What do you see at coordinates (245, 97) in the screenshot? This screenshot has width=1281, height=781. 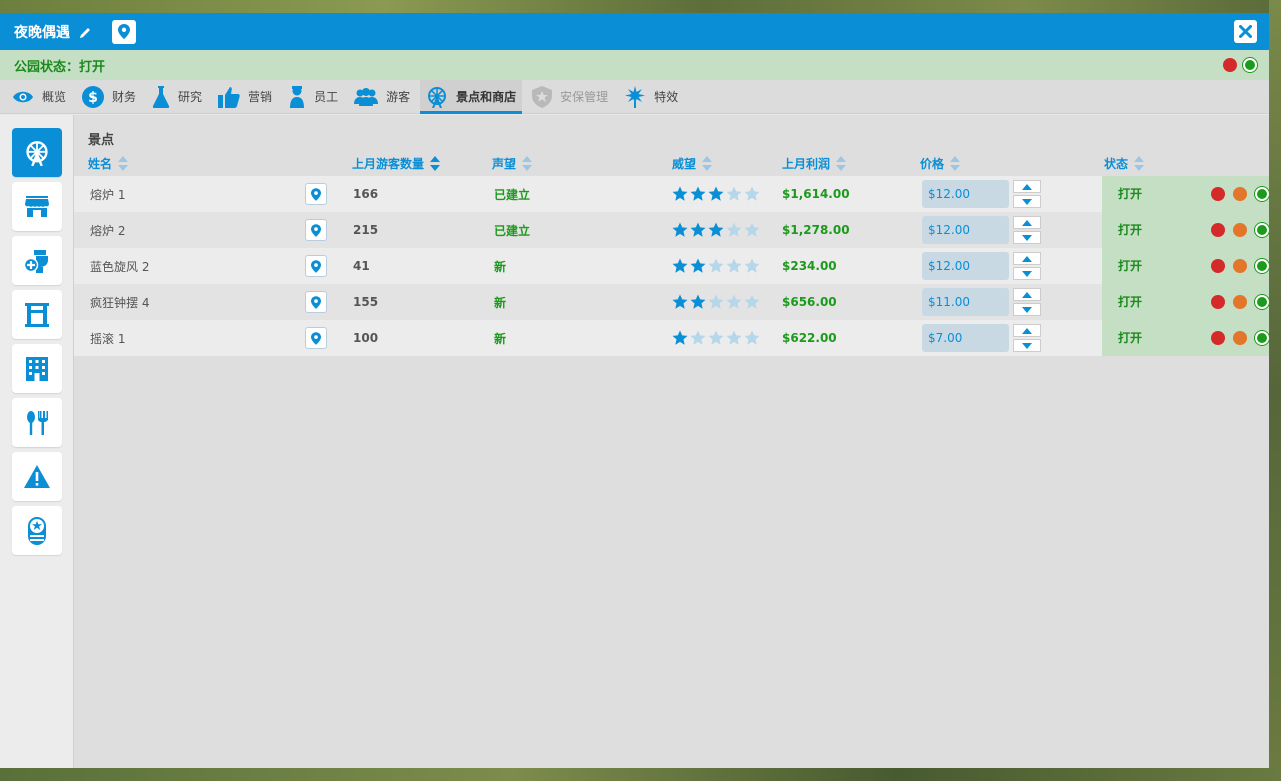 I see `tab-marketing: 营销` at bounding box center [245, 97].